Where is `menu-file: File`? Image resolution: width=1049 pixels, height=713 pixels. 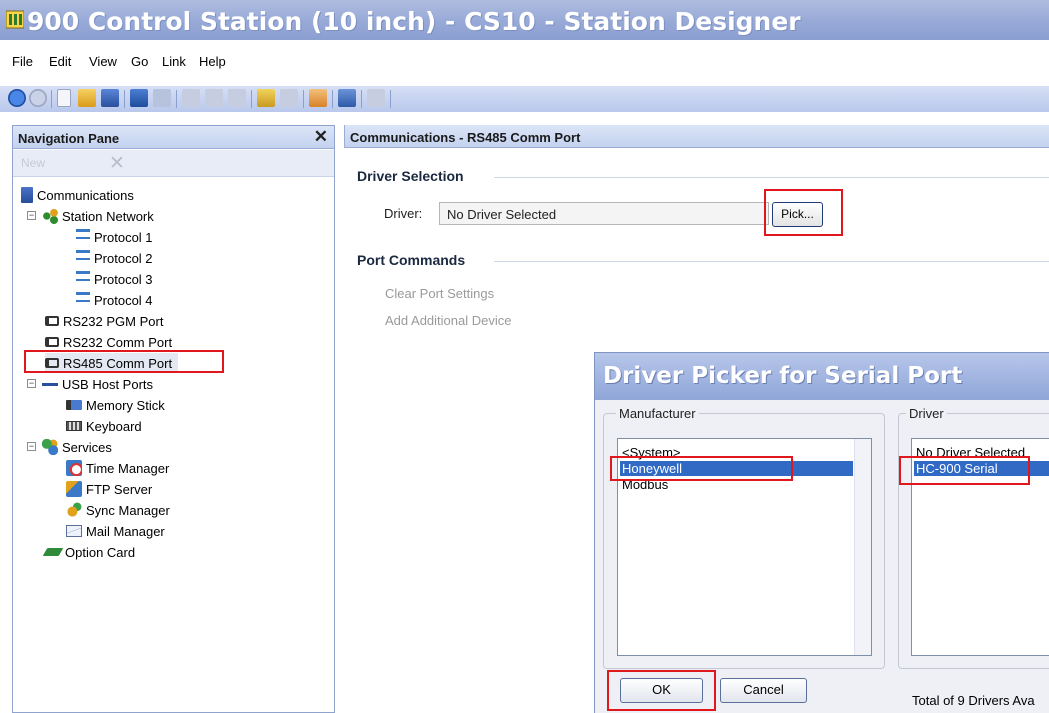 menu-file: File is located at coordinates (22, 61).